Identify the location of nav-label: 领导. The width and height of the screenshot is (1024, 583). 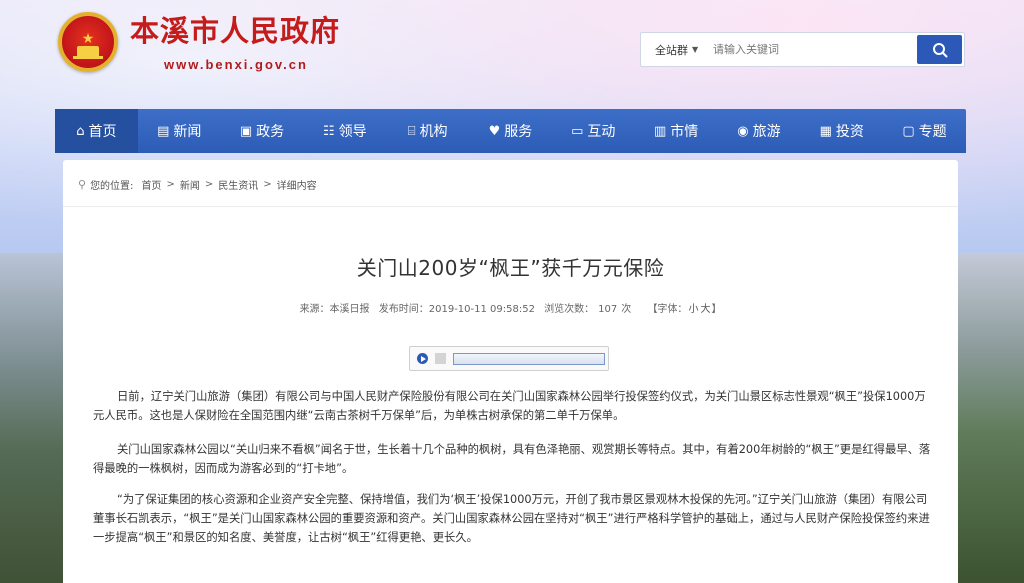
(352, 132).